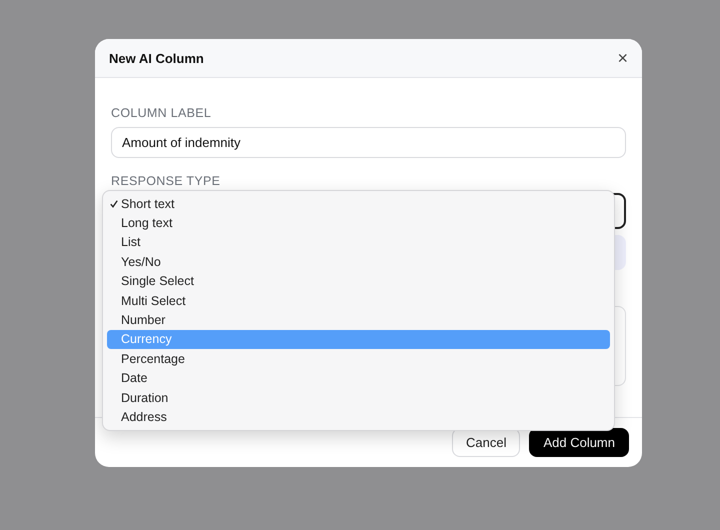 The width and height of the screenshot is (720, 530). What do you see at coordinates (358, 300) in the screenshot?
I see `menu-item: Multi Select` at bounding box center [358, 300].